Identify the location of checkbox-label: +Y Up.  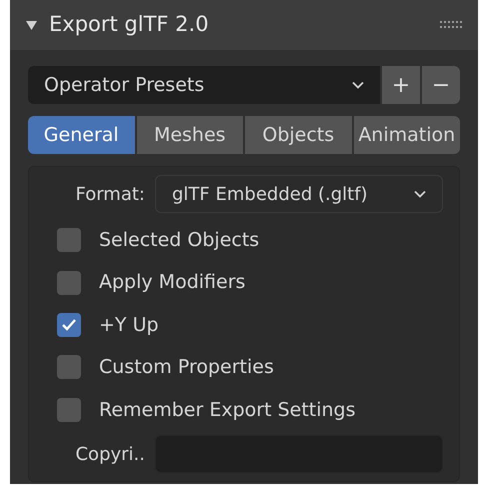
(129, 325).